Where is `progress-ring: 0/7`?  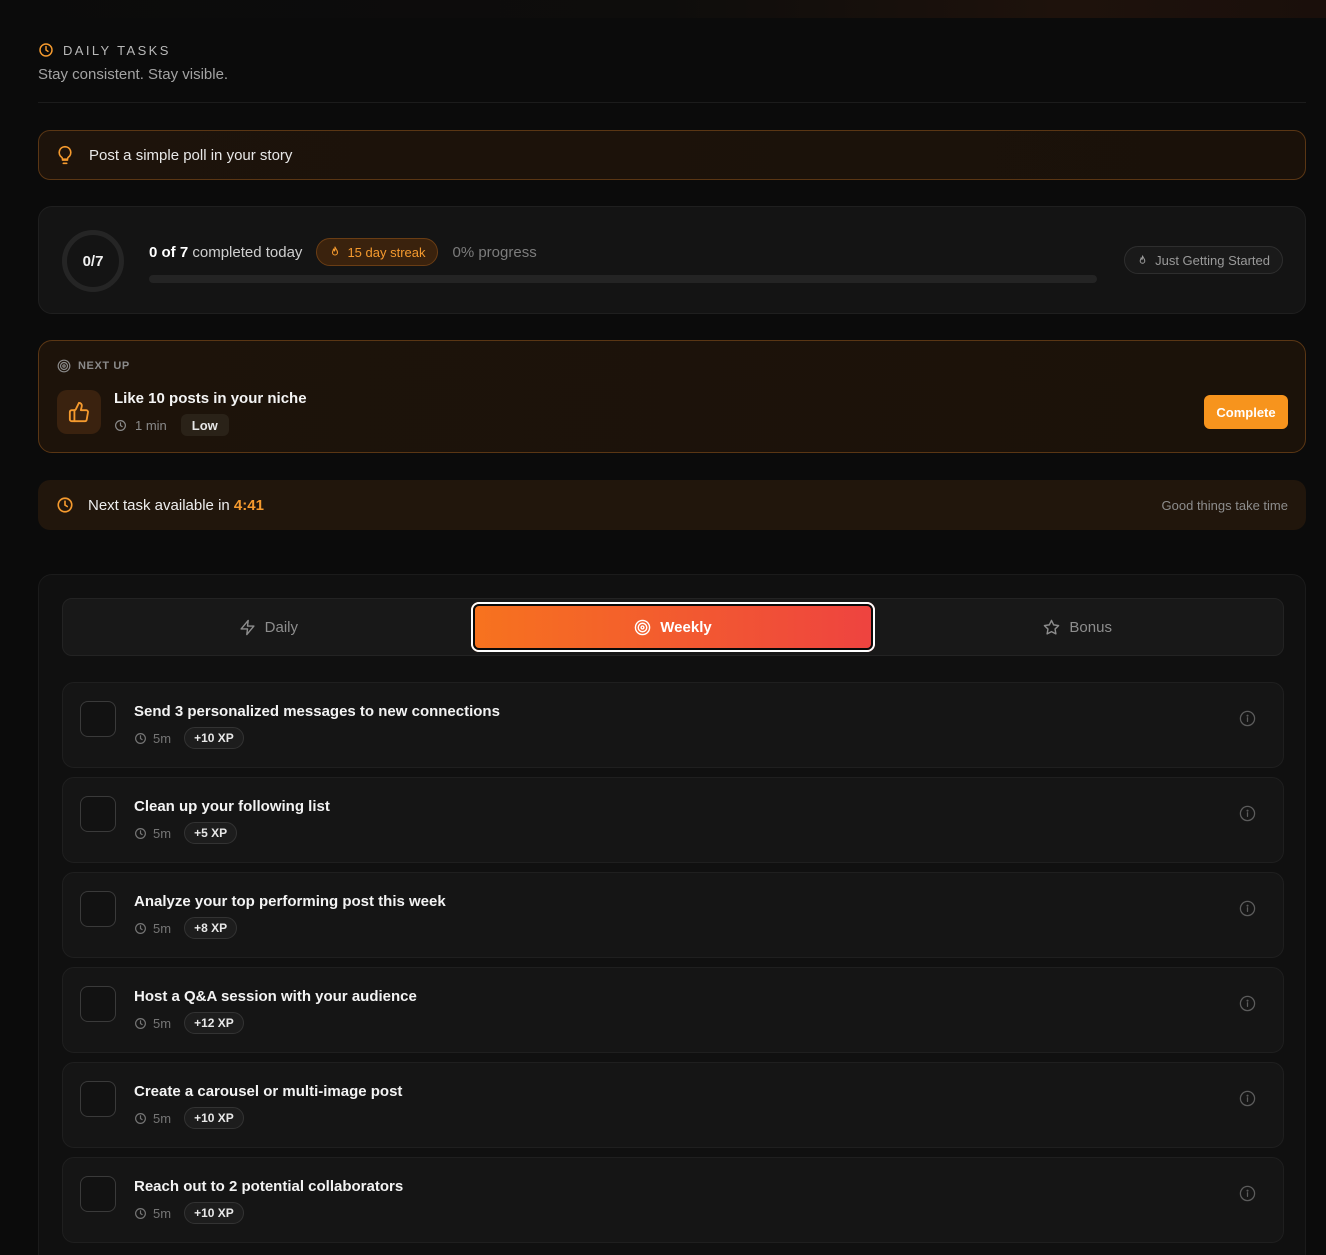
progress-ring: 0/7 is located at coordinates (93, 261).